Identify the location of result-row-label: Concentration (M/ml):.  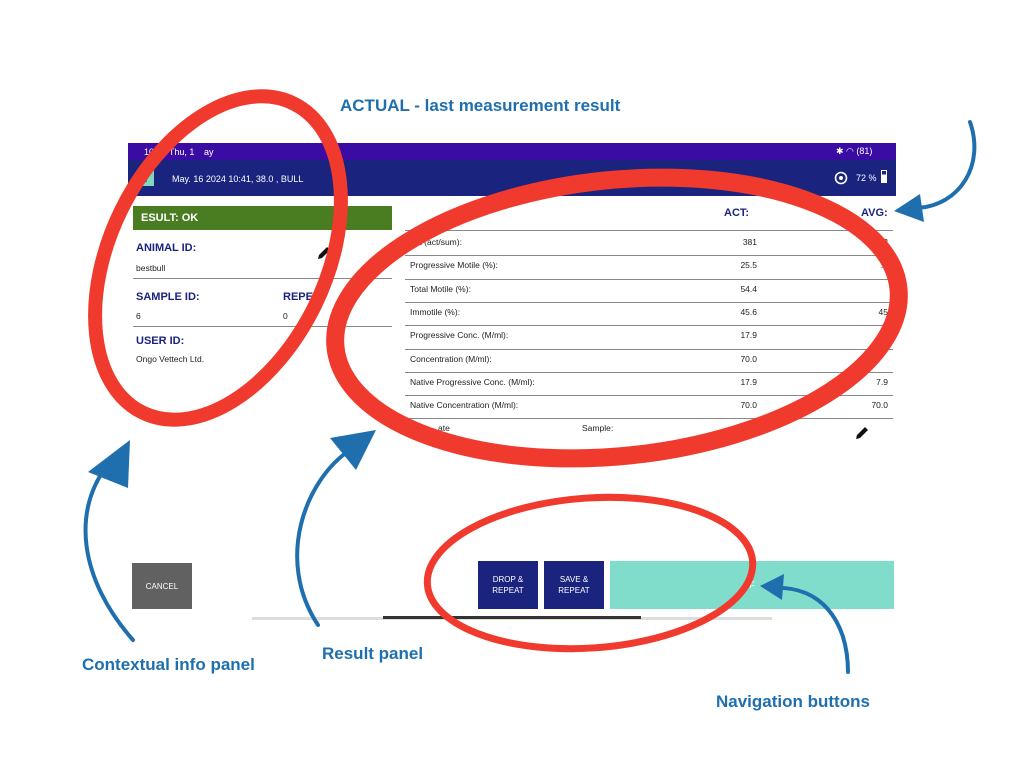
(451, 358).